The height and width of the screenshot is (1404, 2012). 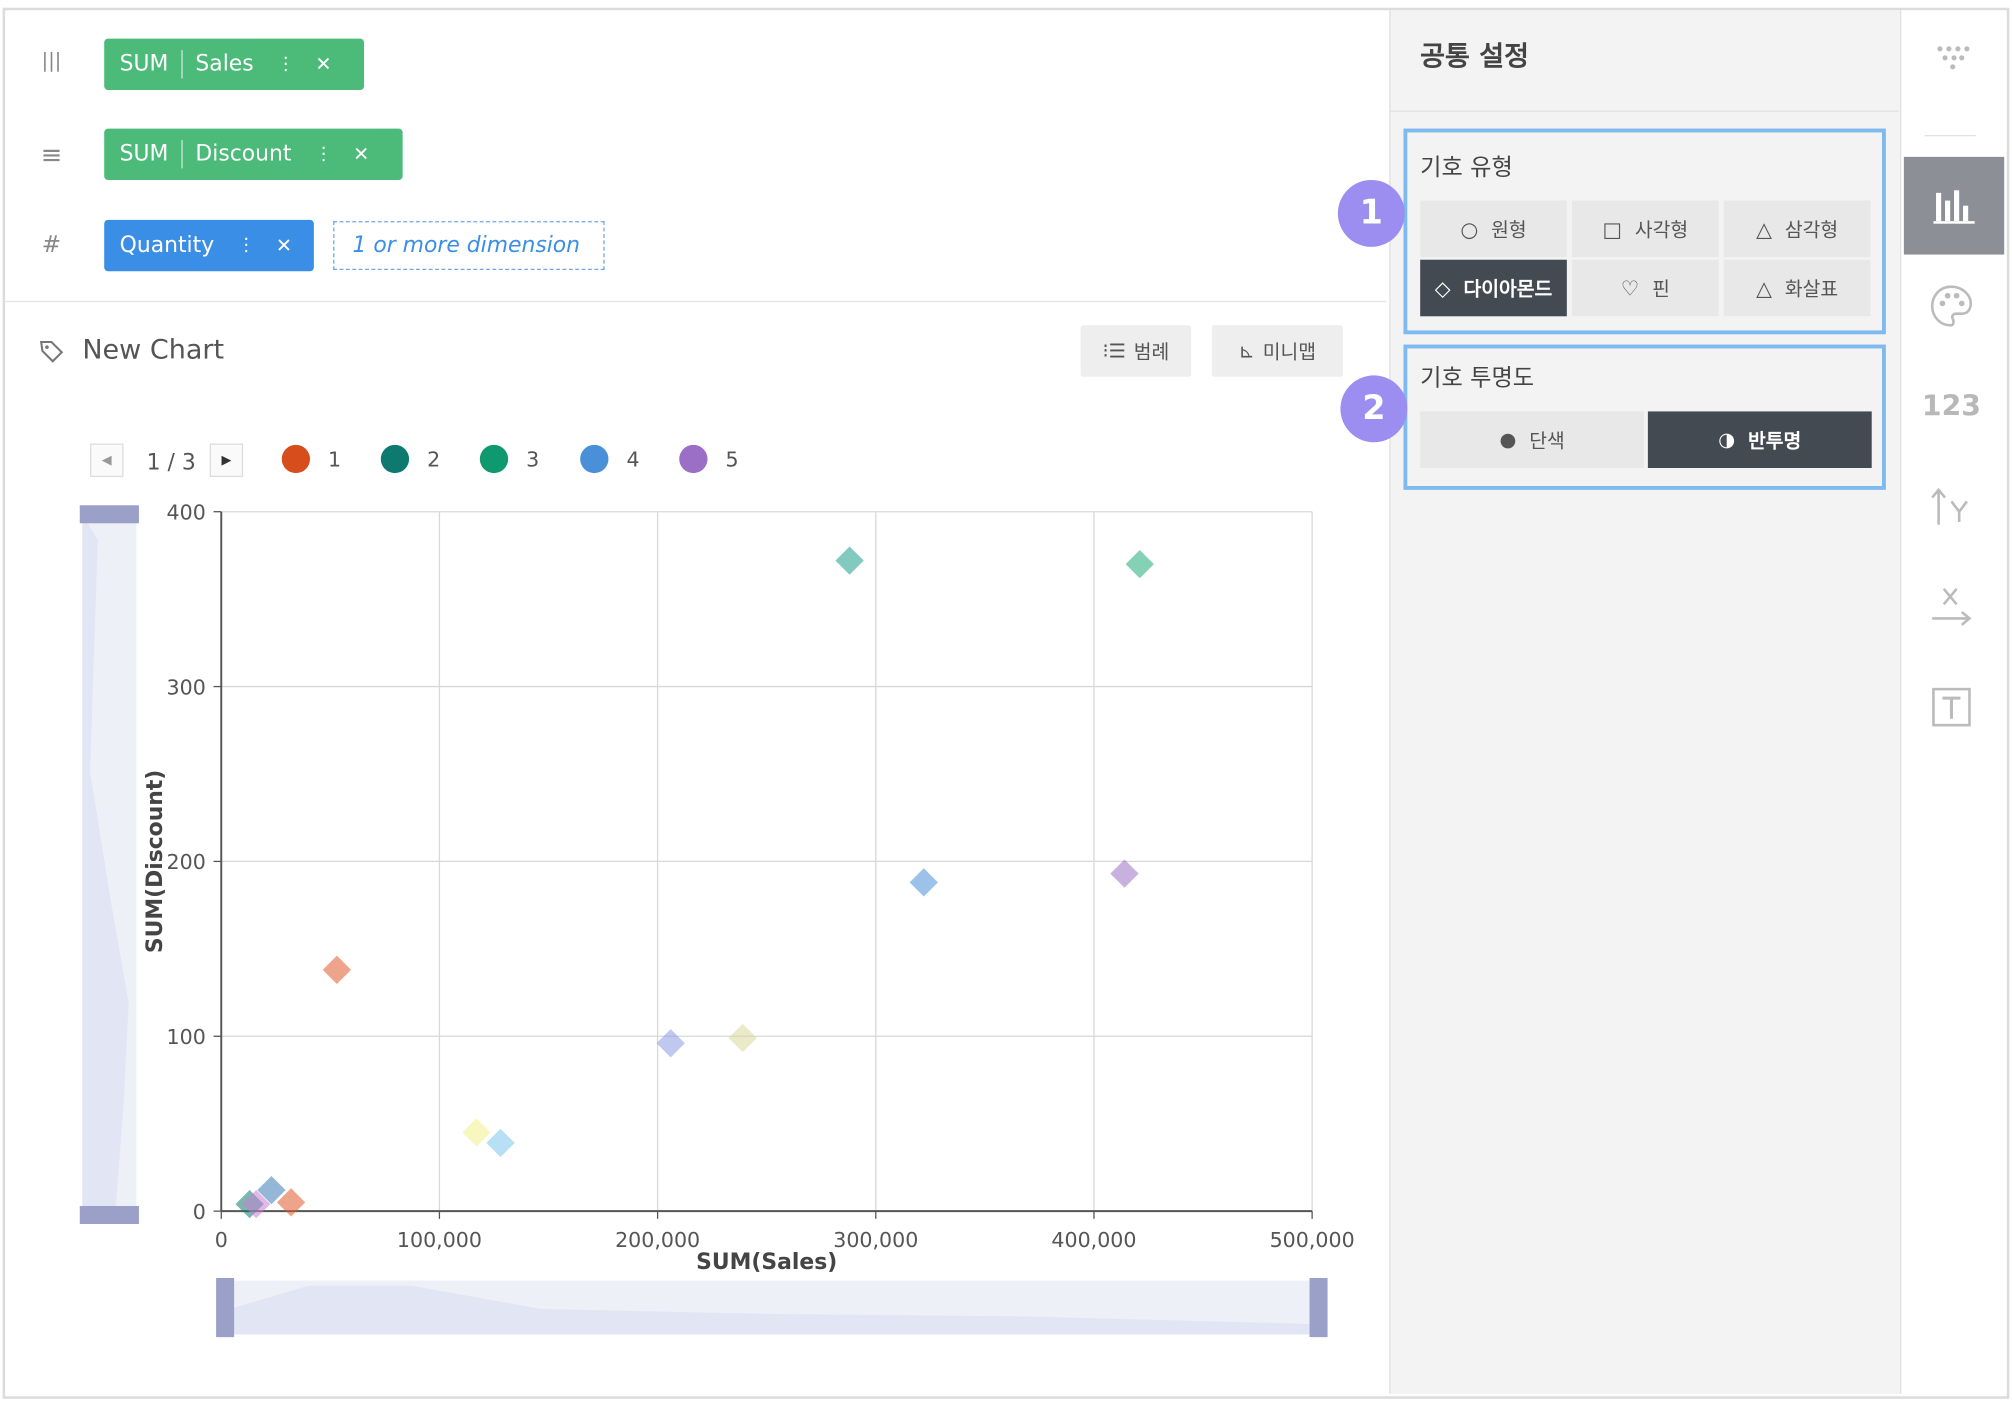 I want to click on y-tick-label: 400, so click(x=186, y=512).